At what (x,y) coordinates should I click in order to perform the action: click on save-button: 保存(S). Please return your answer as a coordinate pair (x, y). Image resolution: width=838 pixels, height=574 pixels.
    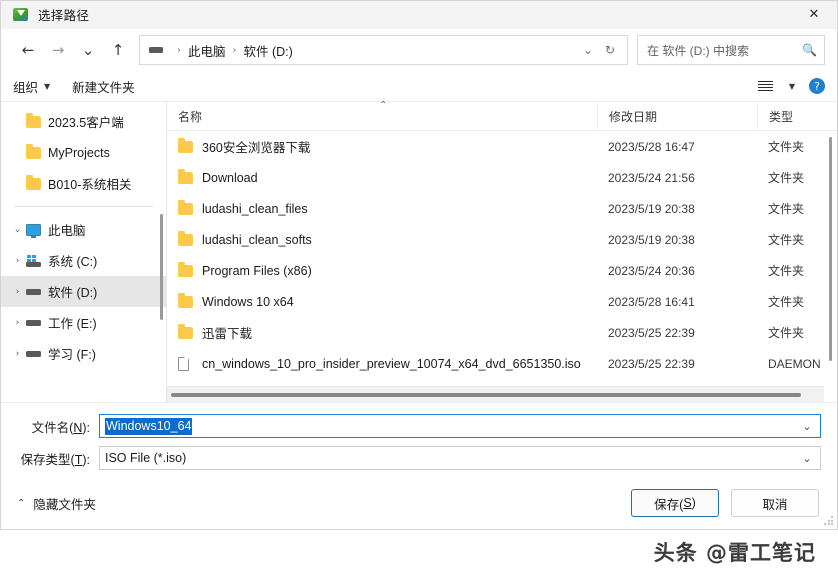
    Looking at the image, I should click on (675, 503).